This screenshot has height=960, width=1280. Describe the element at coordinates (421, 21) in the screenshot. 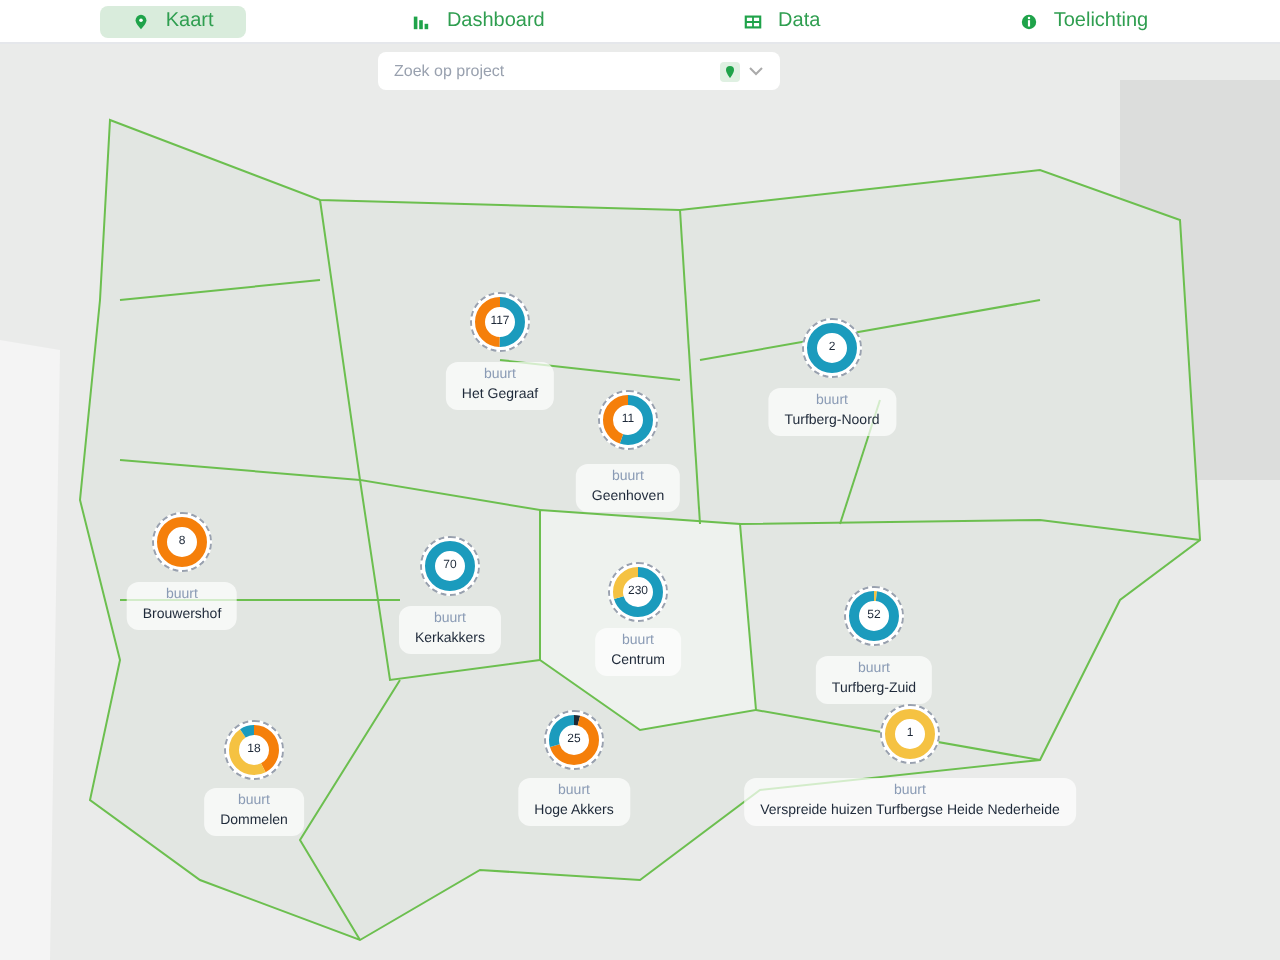

I see `bar-chart-icon` at that location.